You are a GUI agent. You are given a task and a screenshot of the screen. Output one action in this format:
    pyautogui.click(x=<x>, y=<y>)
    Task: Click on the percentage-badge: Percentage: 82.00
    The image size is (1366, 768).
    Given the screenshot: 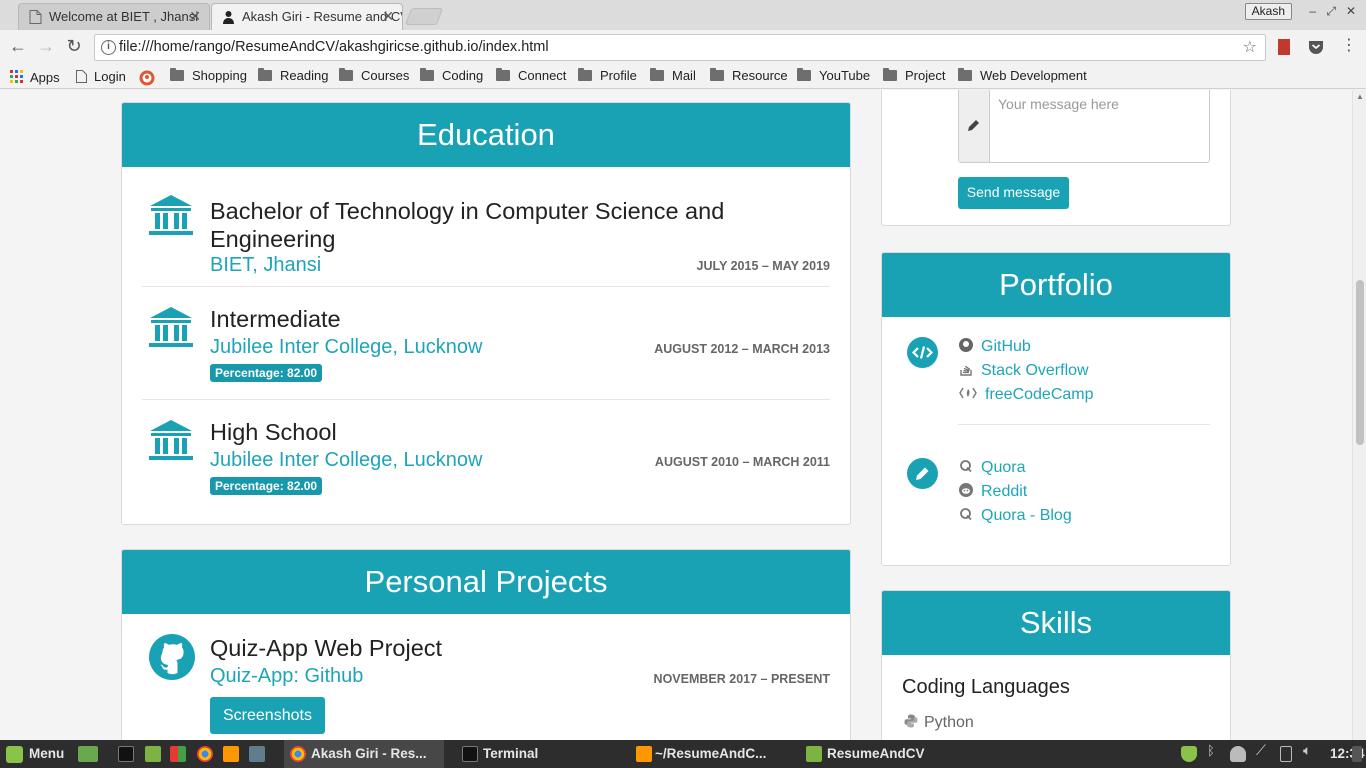 What is the action you would take?
    pyautogui.click(x=266, y=373)
    